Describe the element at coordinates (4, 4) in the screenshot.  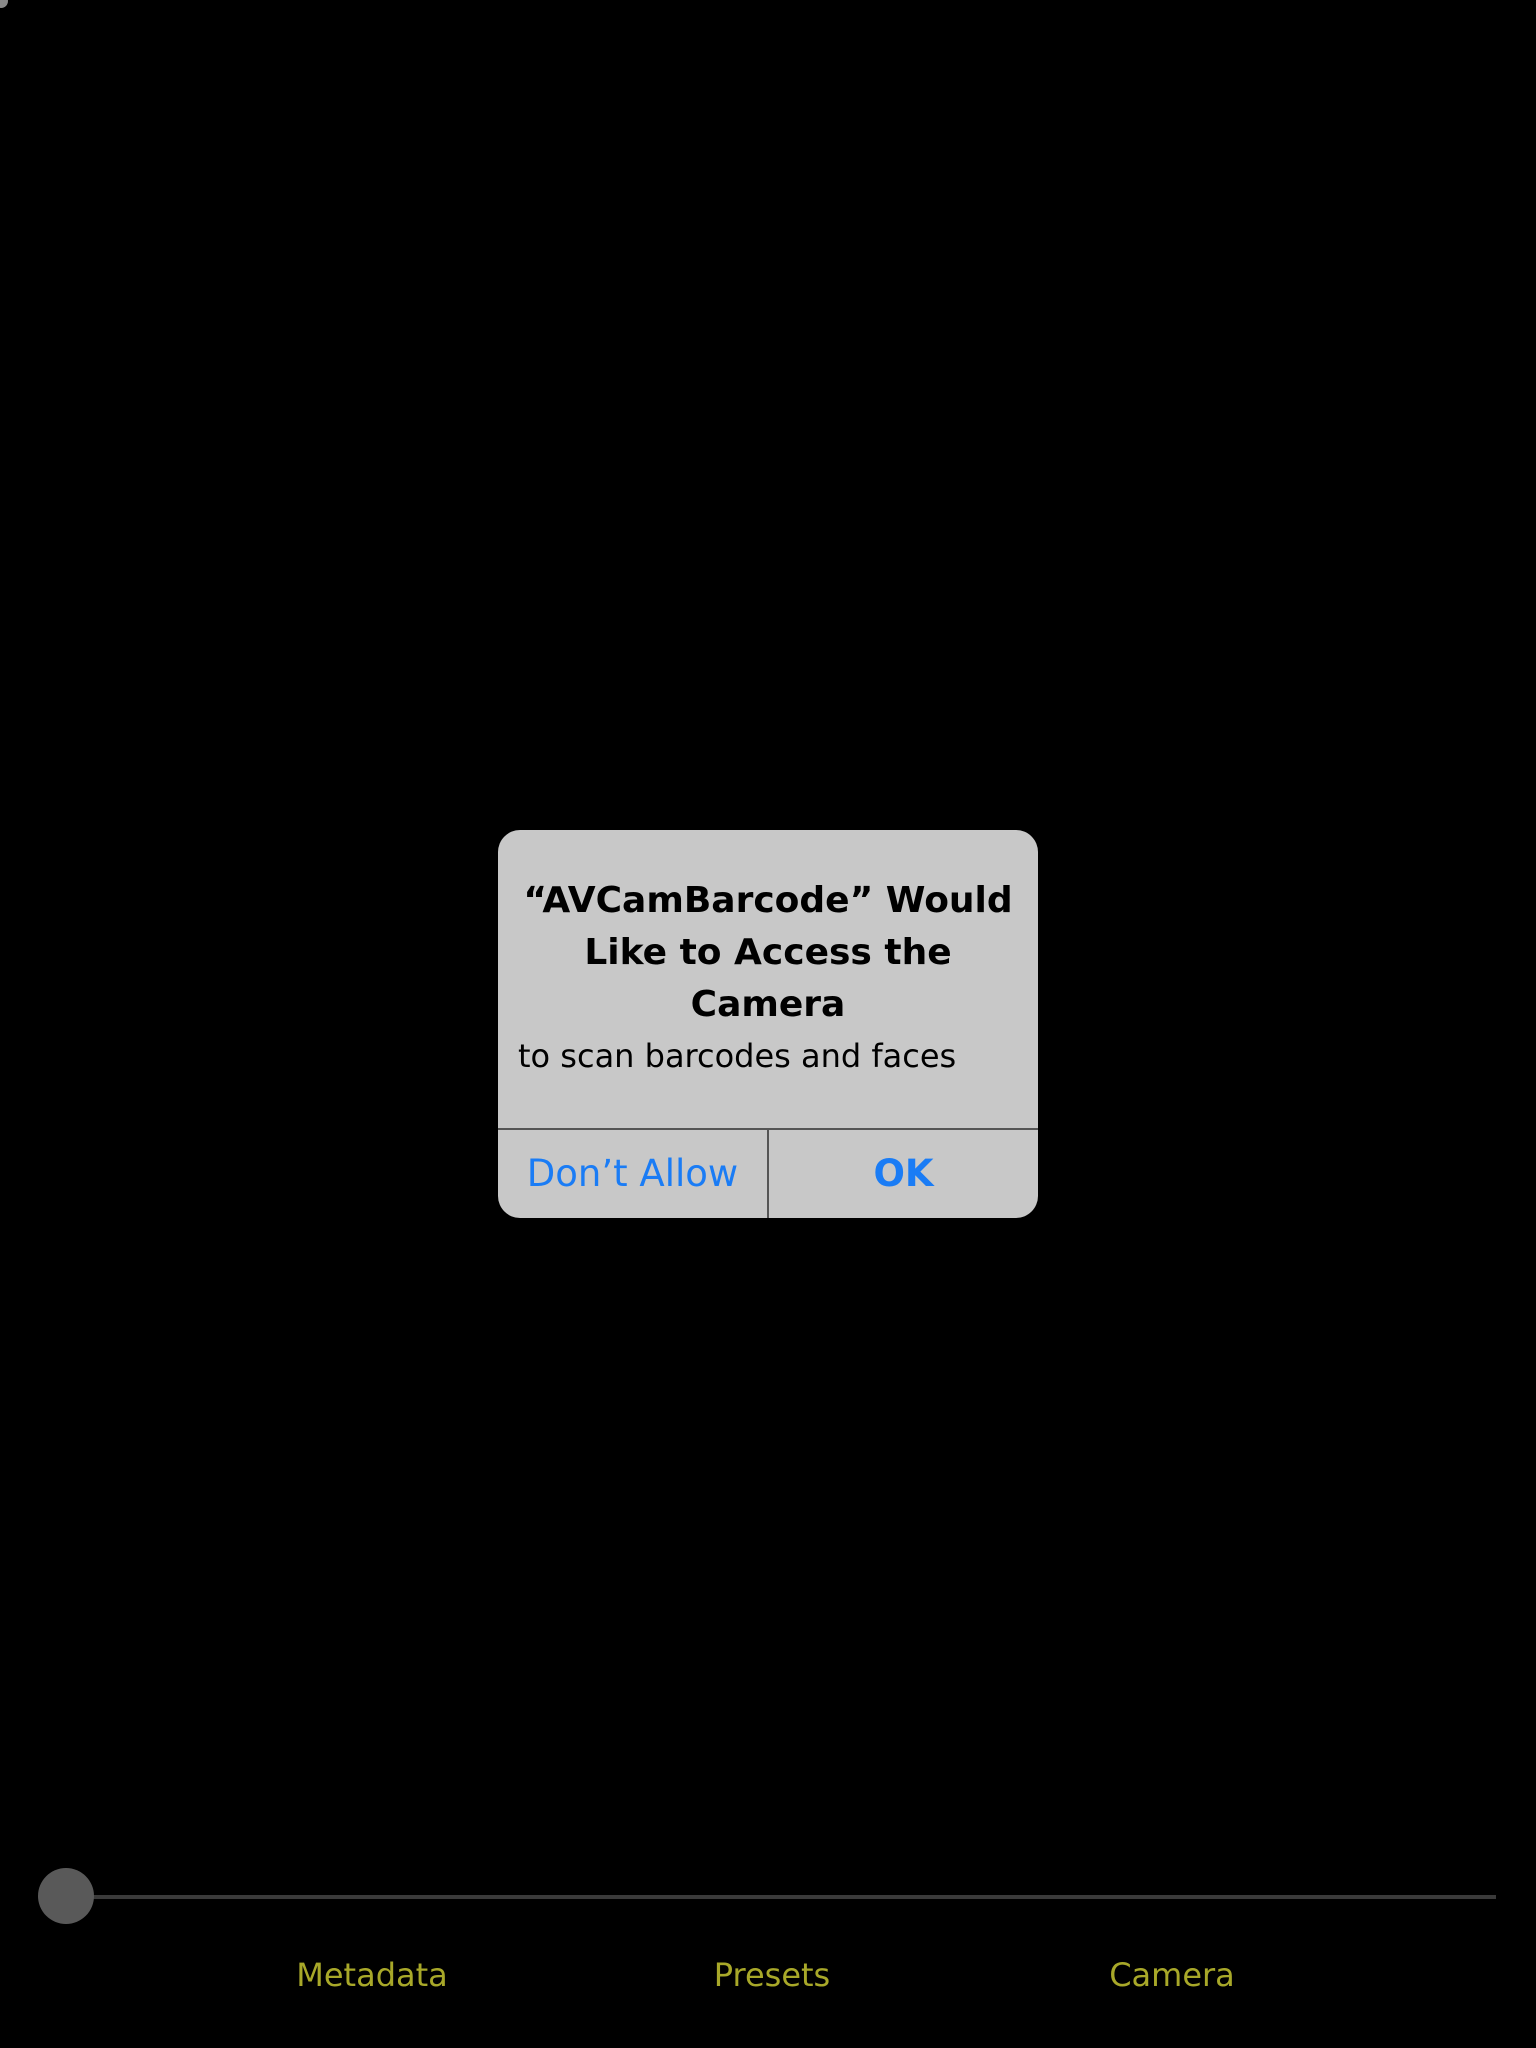
I see `status-indicator-dot` at that location.